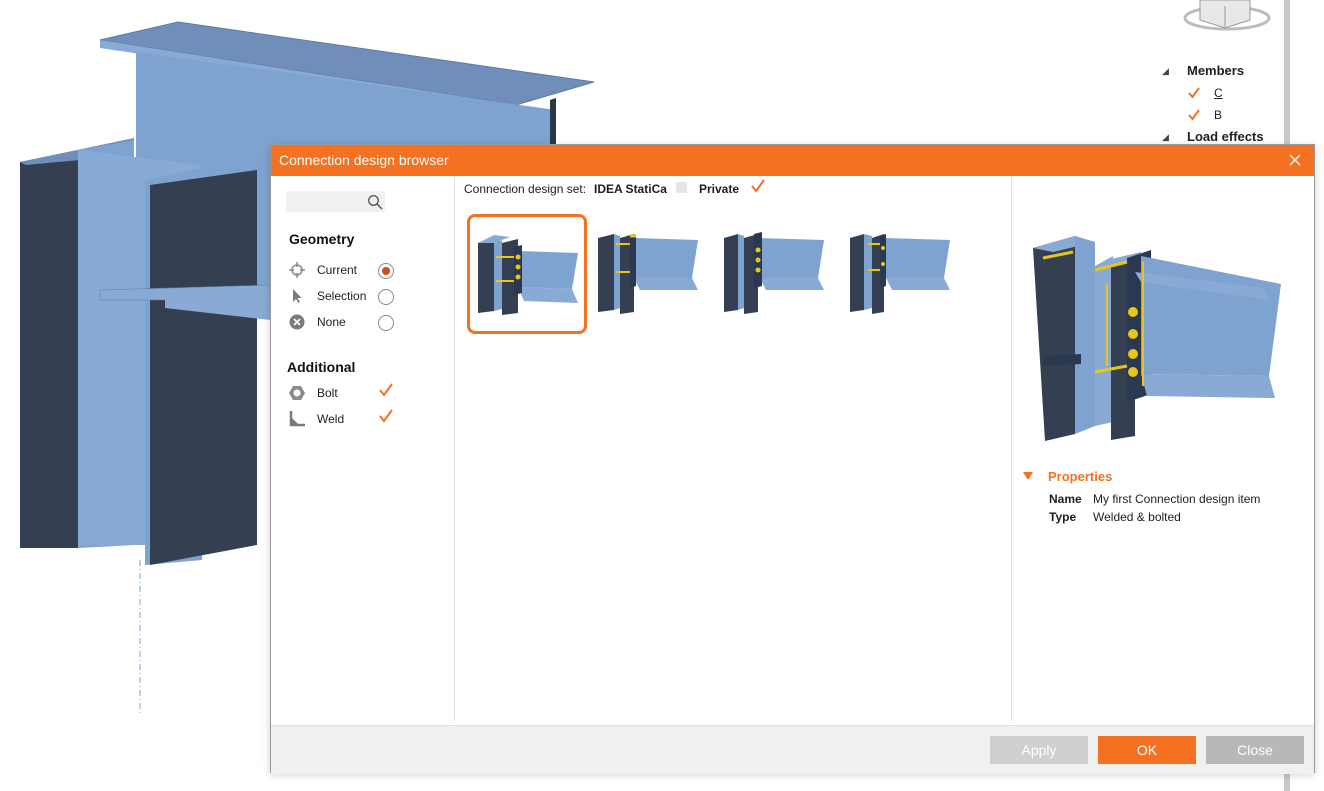  Describe the element at coordinates (297, 393) in the screenshot. I see `bolt-icon` at that location.